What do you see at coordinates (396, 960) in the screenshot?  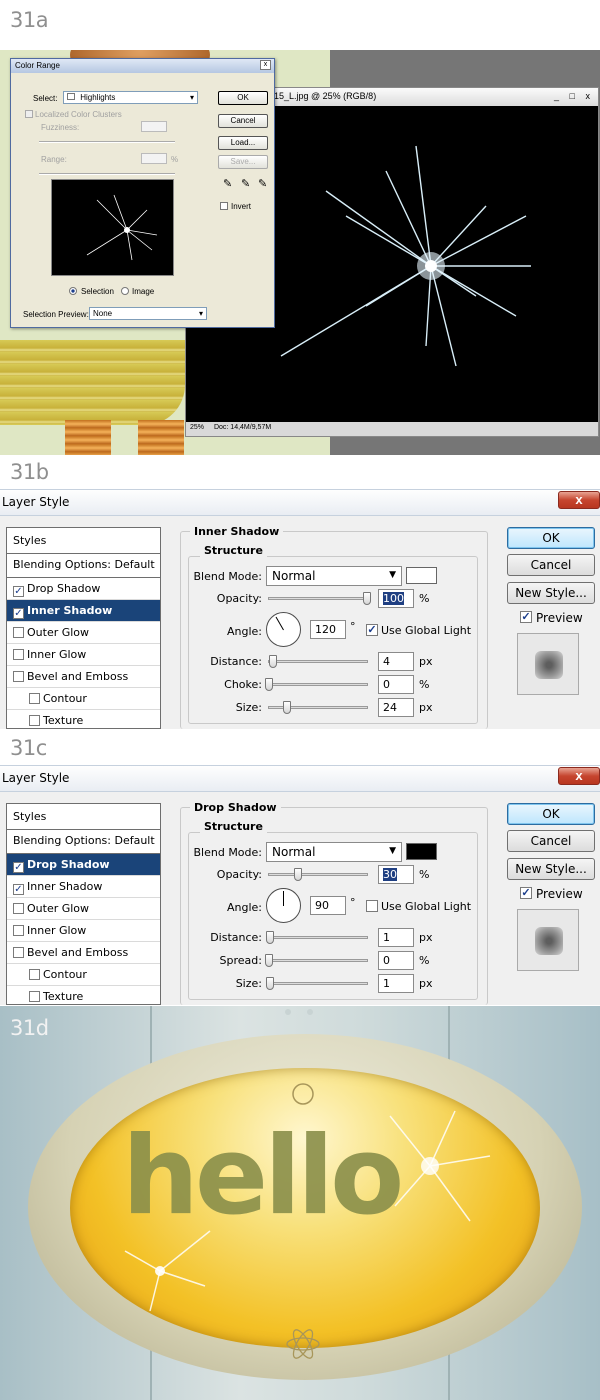 I see `spread-field: 0` at bounding box center [396, 960].